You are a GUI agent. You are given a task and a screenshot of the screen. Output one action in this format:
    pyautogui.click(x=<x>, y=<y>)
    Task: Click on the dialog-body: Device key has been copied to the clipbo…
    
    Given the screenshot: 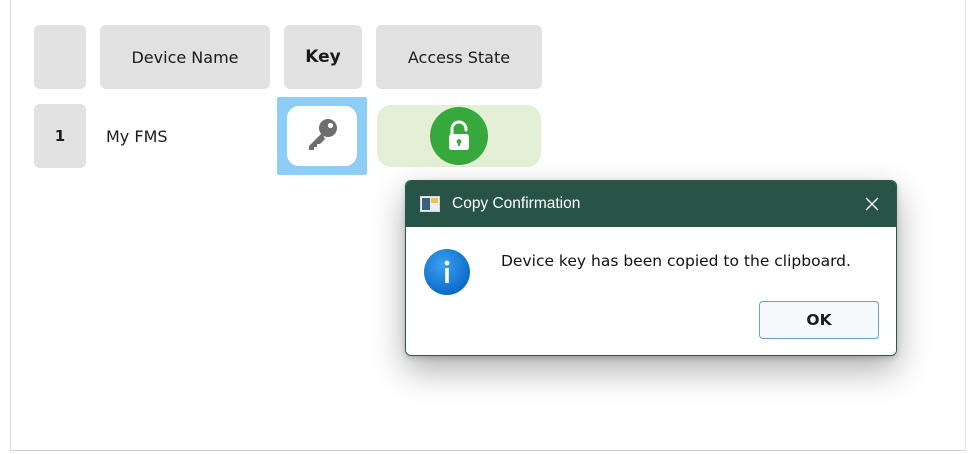 What is the action you would take?
    pyautogui.click(x=651, y=291)
    